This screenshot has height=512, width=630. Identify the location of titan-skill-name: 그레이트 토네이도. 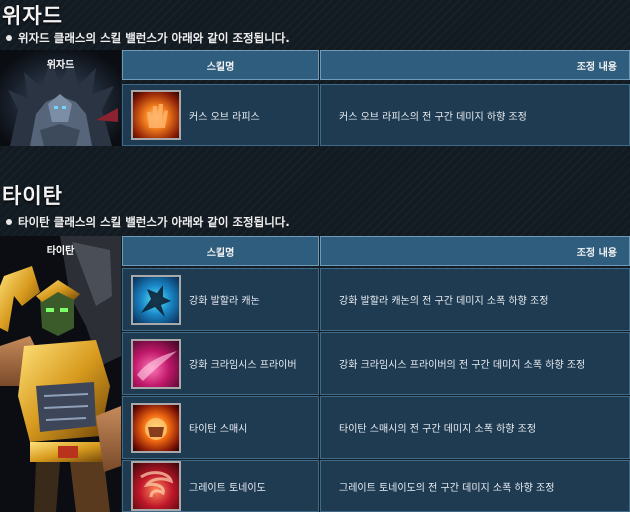
(227, 488).